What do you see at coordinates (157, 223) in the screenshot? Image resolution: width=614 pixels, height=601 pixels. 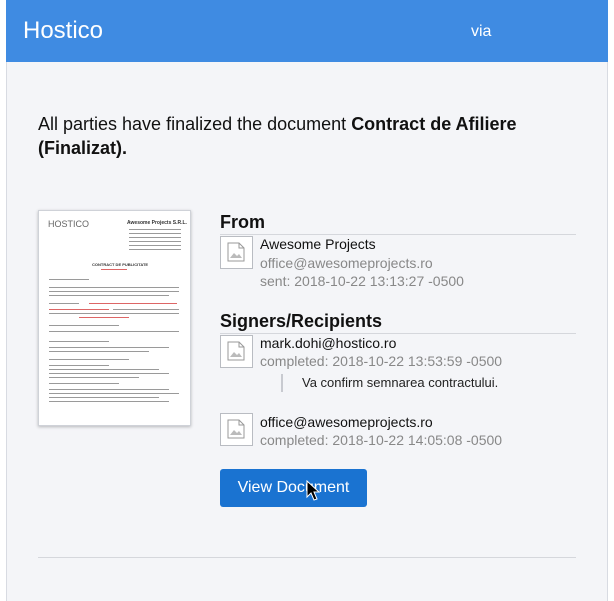 I see `thumbnail-company: Awesome Projects S.R.L.` at bounding box center [157, 223].